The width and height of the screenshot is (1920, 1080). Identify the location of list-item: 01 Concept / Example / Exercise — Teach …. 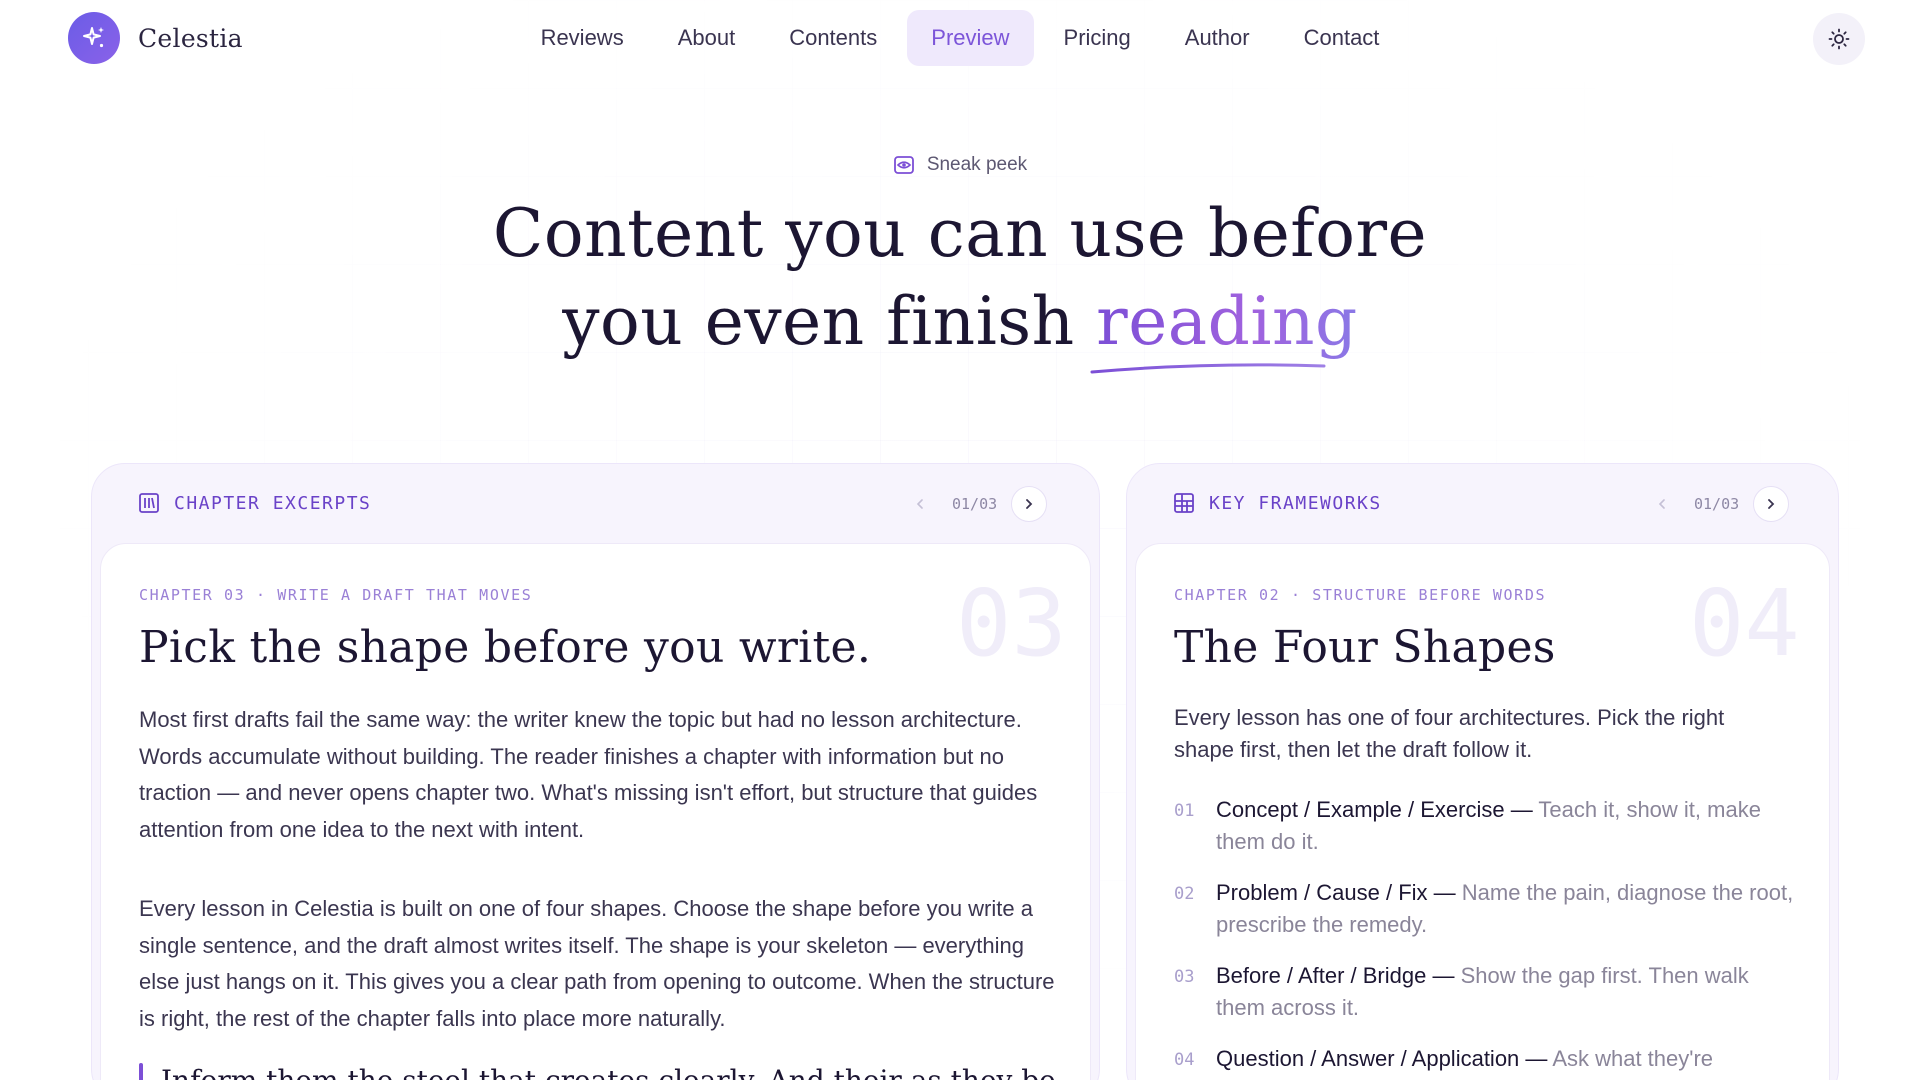
(1484, 826).